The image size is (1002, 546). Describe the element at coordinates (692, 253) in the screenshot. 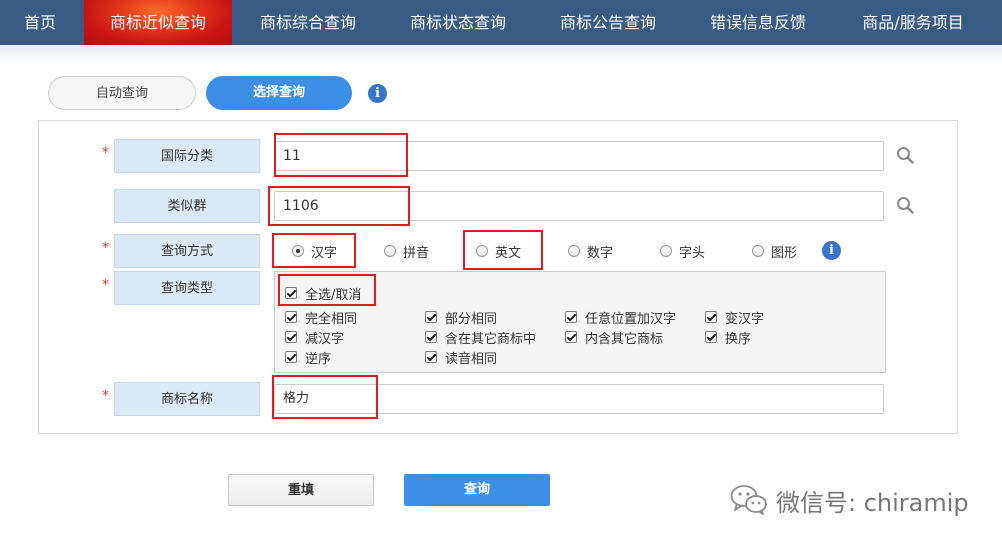

I see `radio-label: 字头` at that location.